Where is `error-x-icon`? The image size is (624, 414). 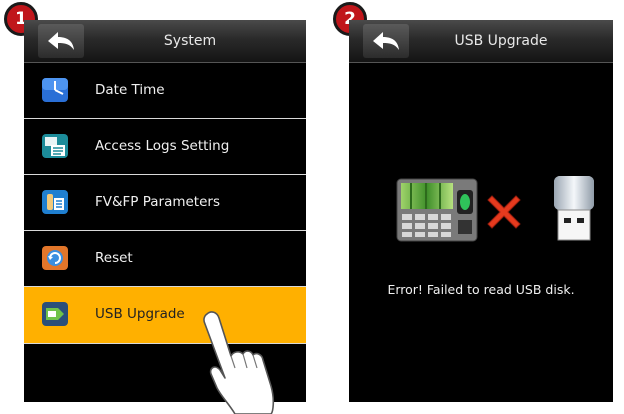 error-x-icon is located at coordinates (504, 212).